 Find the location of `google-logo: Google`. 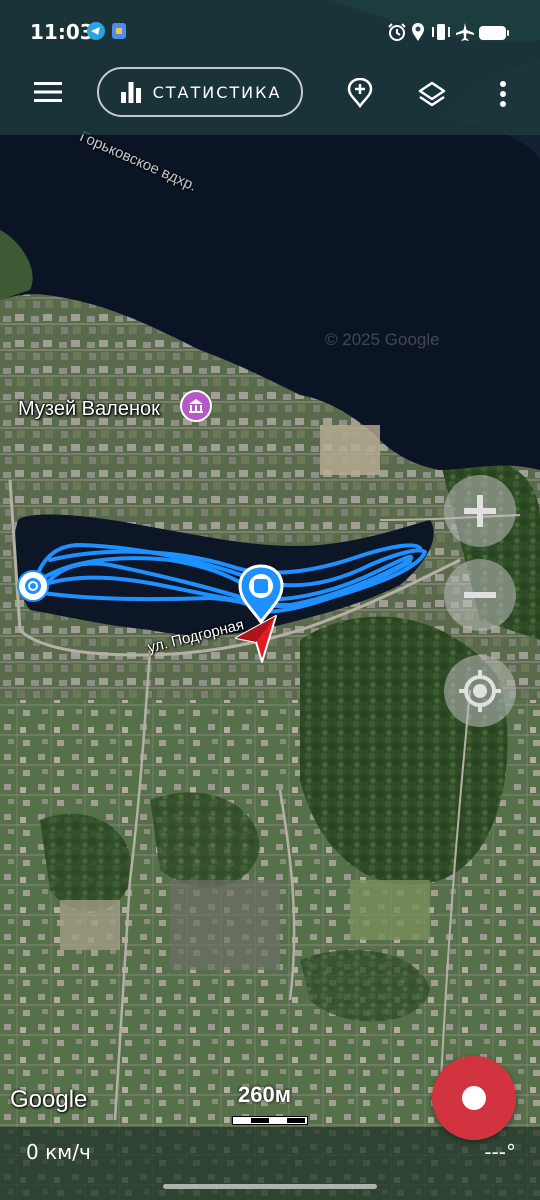

google-logo: Google is located at coordinates (49, 1099).